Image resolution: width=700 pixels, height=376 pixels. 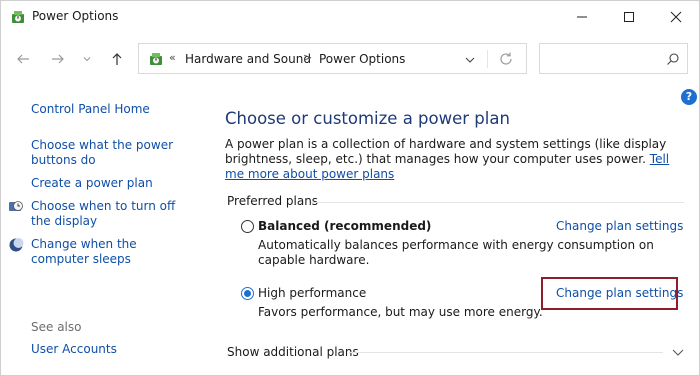 I want to click on preferred-plans-divider, so click(x=497, y=202).